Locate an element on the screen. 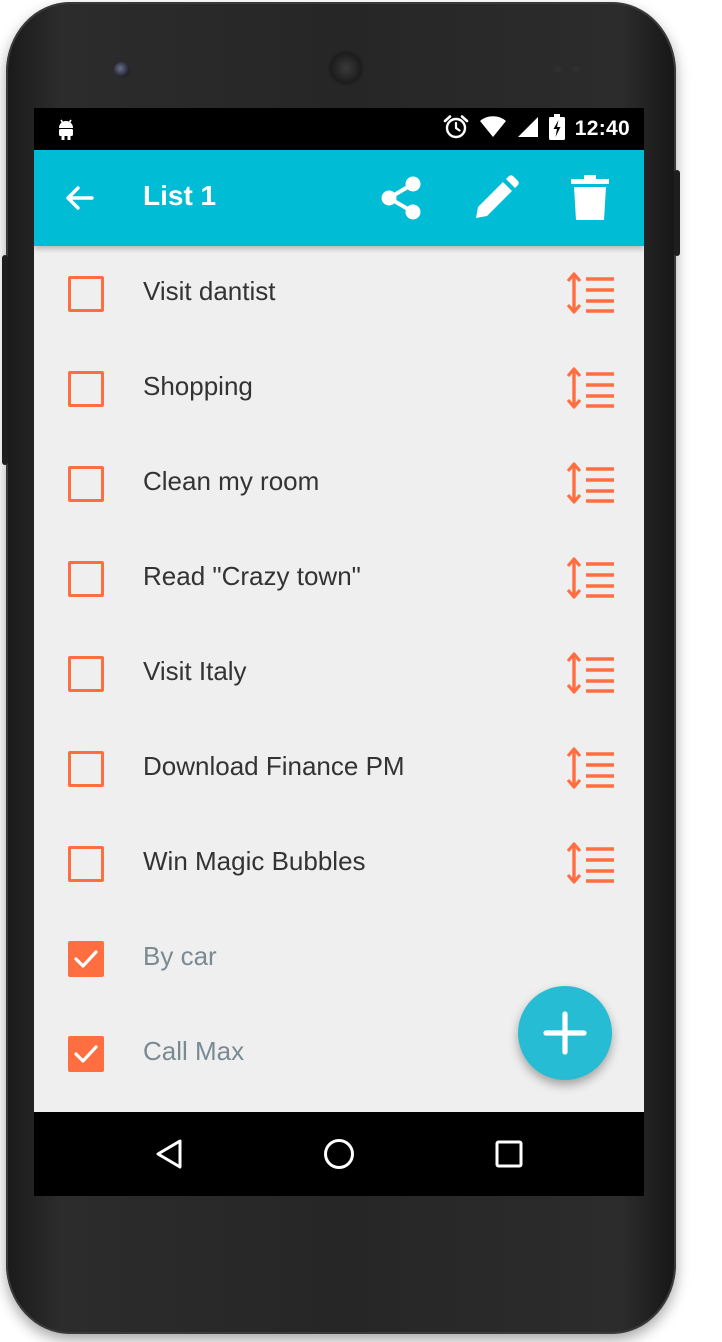  edit-icon is located at coordinates (495, 201).